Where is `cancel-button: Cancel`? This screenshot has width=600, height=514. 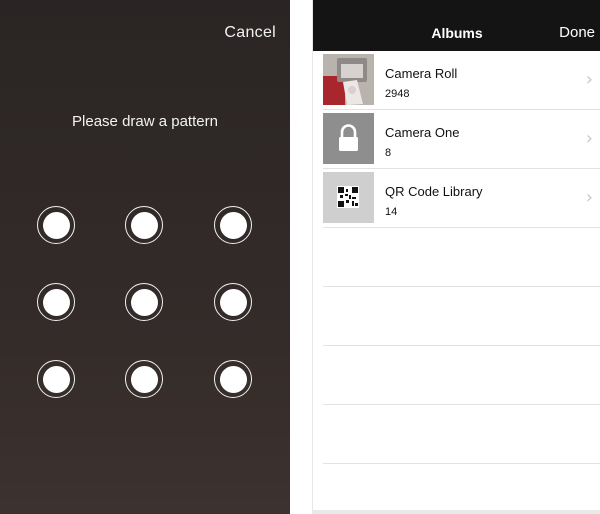 cancel-button: Cancel is located at coordinates (250, 33).